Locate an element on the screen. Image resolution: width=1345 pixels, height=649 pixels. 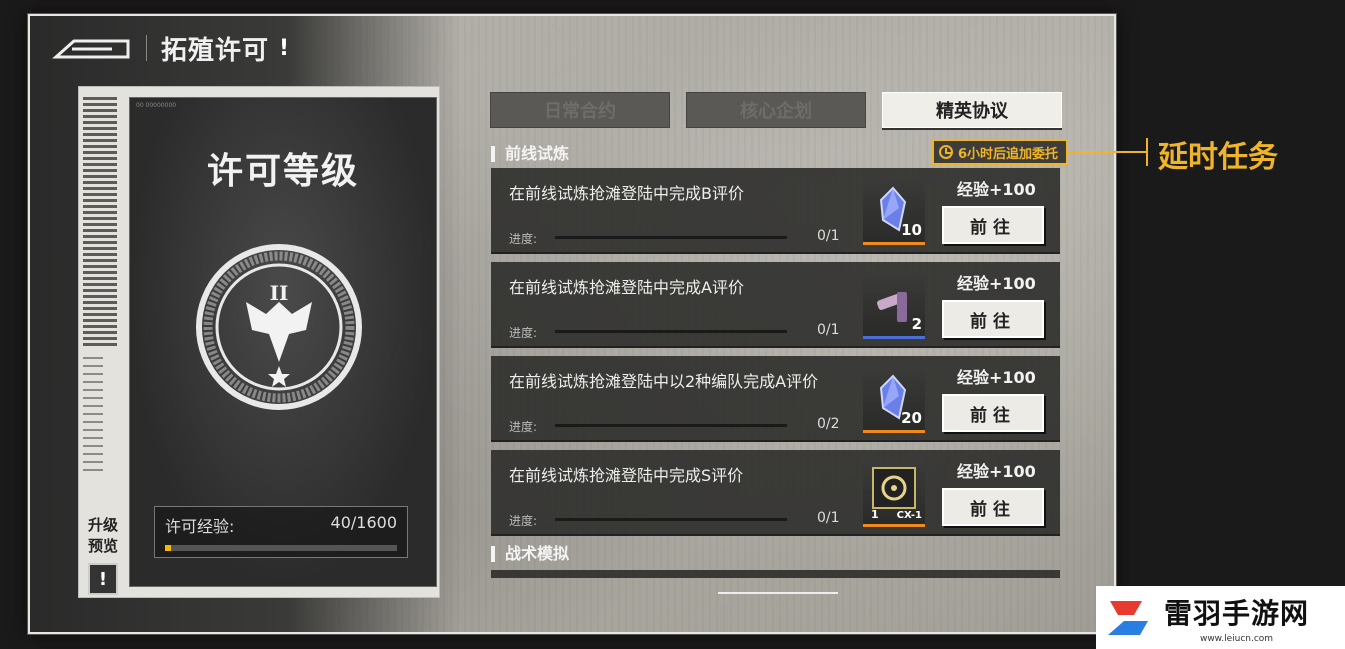
exp-value: 40/1600 is located at coordinates (363, 522).